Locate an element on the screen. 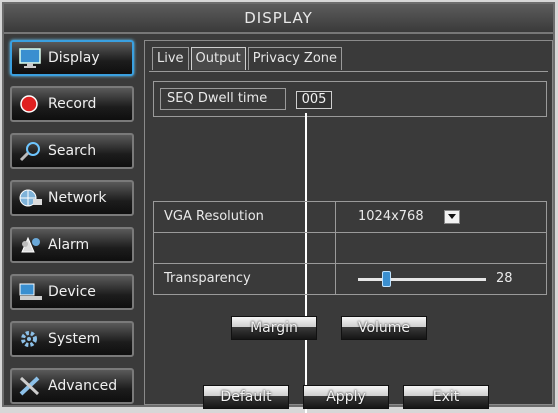 The image size is (558, 413). transparency-value: 28 is located at coordinates (504, 278).